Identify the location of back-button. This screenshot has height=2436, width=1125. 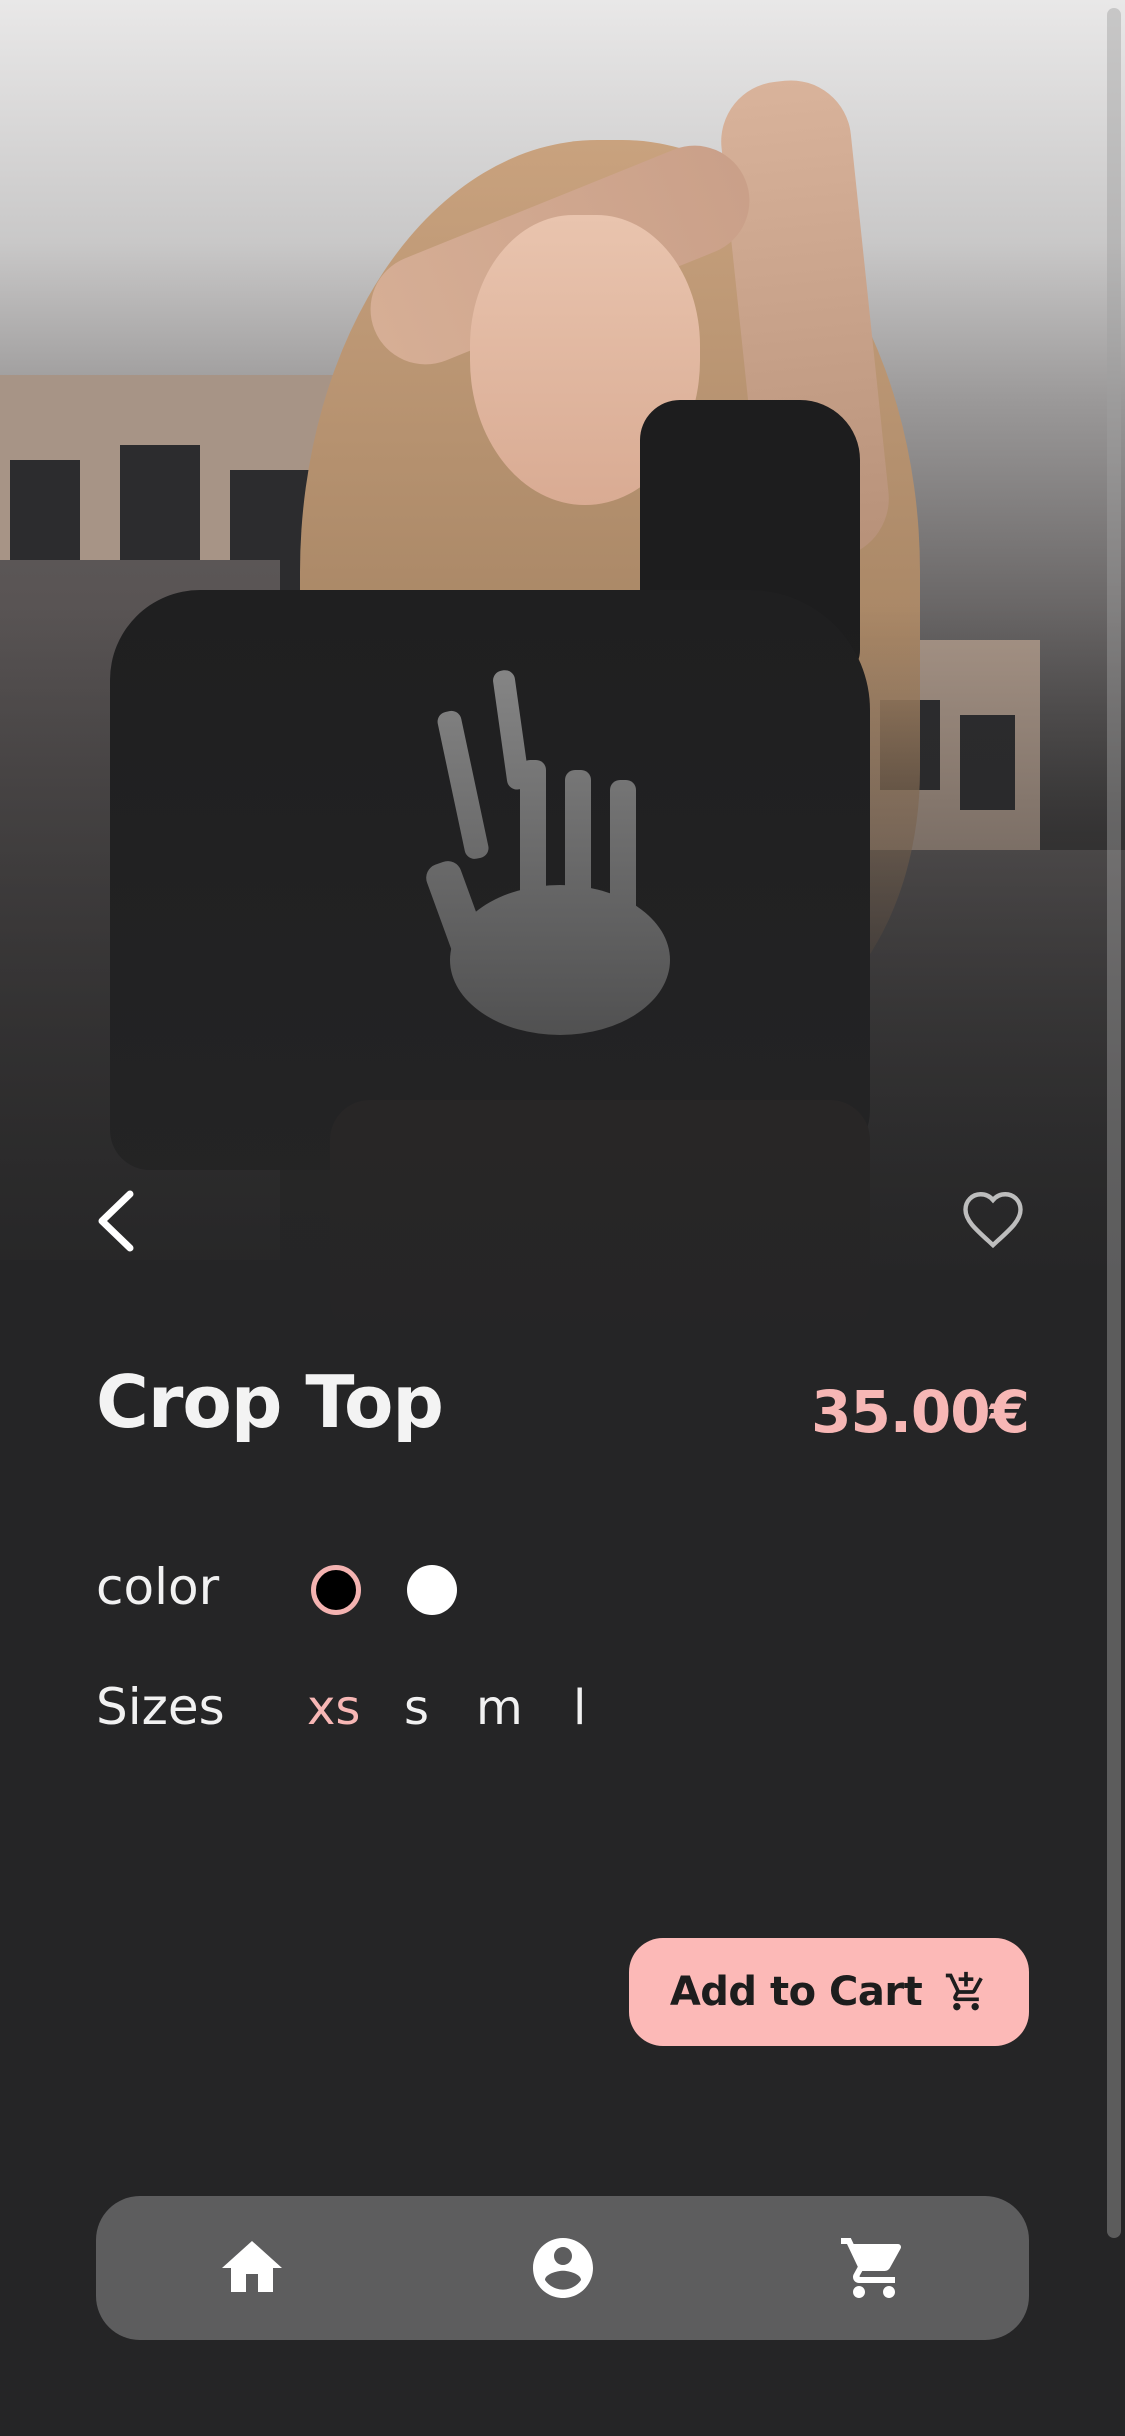
(120, 1221).